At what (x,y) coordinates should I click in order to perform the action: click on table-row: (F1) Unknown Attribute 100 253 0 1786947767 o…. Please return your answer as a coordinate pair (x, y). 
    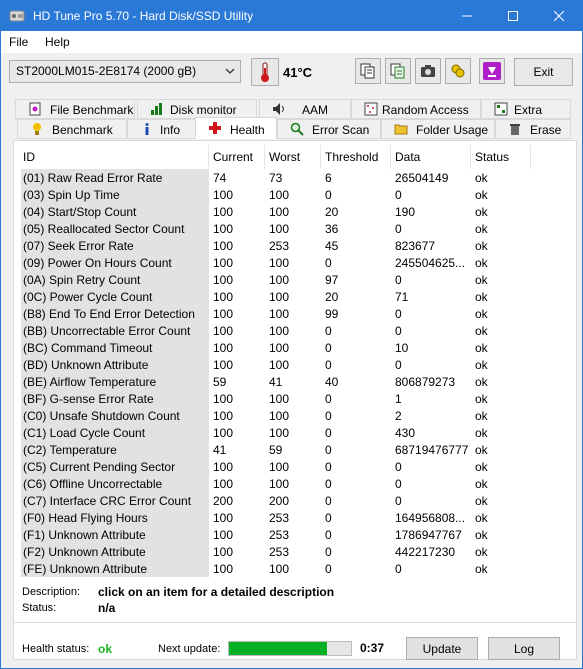
    Looking at the image, I should click on (296, 534).